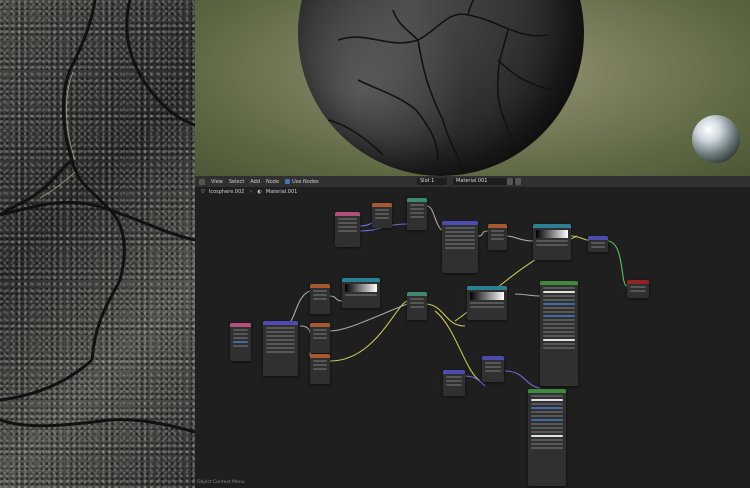 The width and height of the screenshot is (750, 488). What do you see at coordinates (320, 369) in the screenshot?
I see `node-noise-texture-d` at bounding box center [320, 369].